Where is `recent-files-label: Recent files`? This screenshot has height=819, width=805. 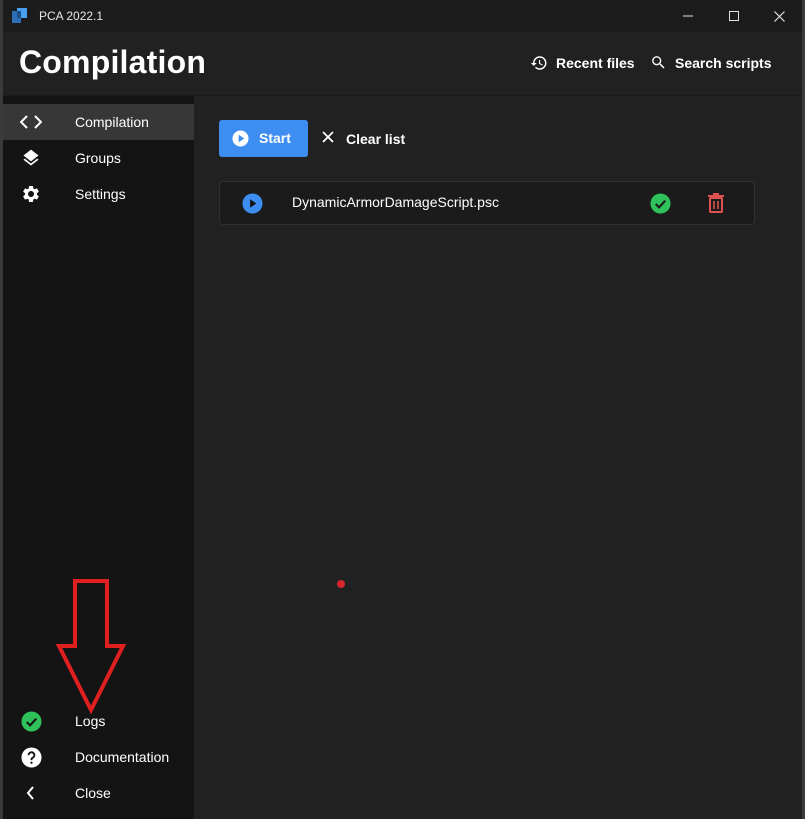
recent-files-label: Recent files is located at coordinates (595, 63).